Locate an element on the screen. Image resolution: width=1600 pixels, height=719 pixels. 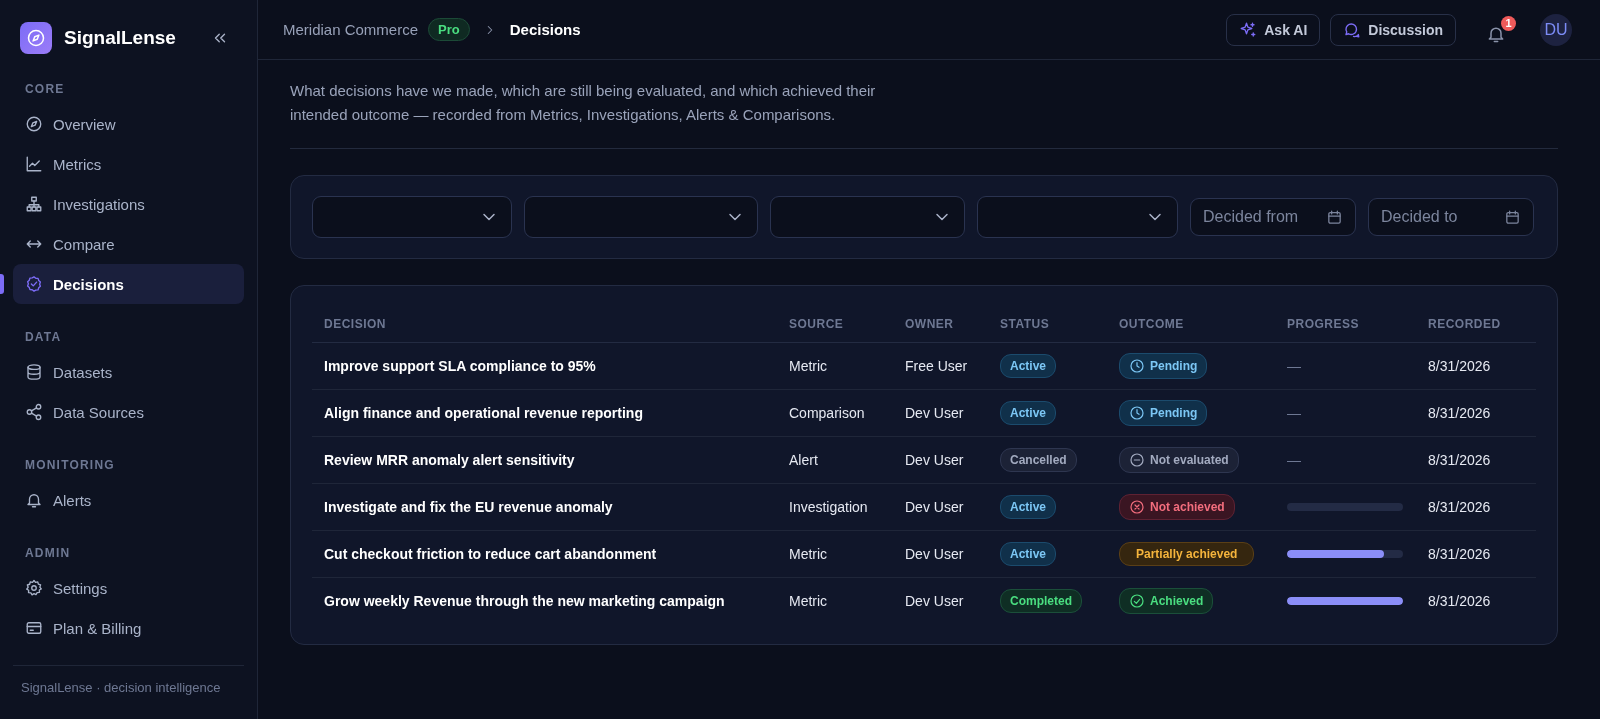
column-header: PROGRESS is located at coordinates (1345, 324).